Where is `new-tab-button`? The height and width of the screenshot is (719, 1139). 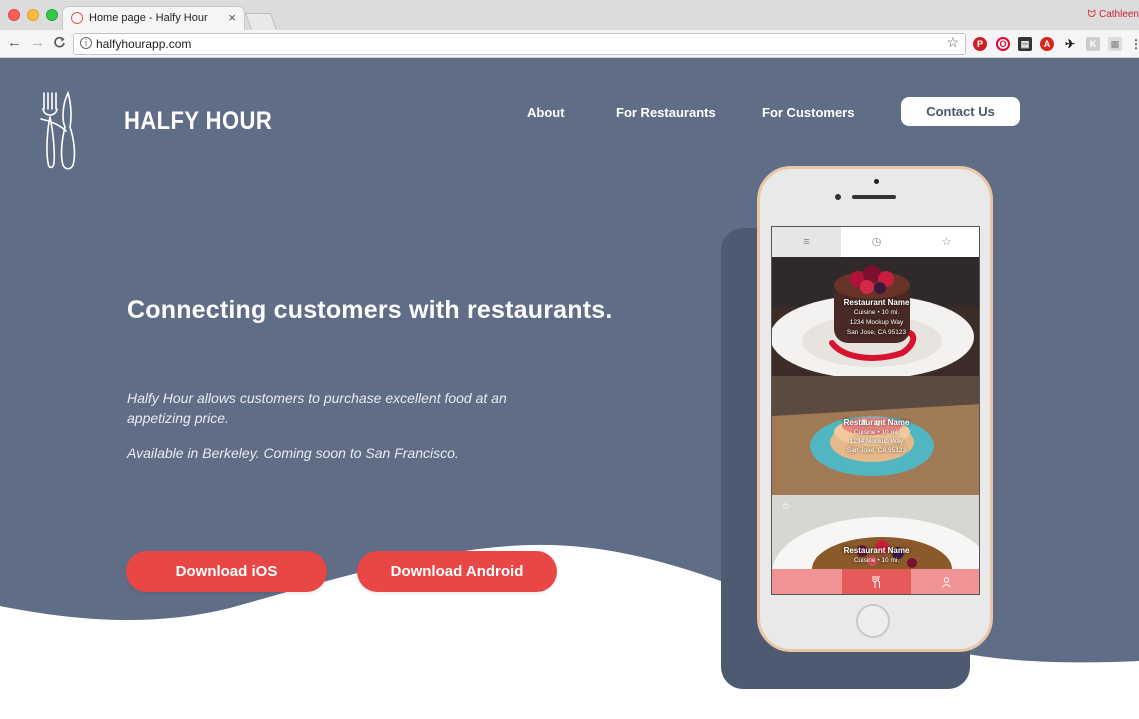 new-tab-button is located at coordinates (261, 21).